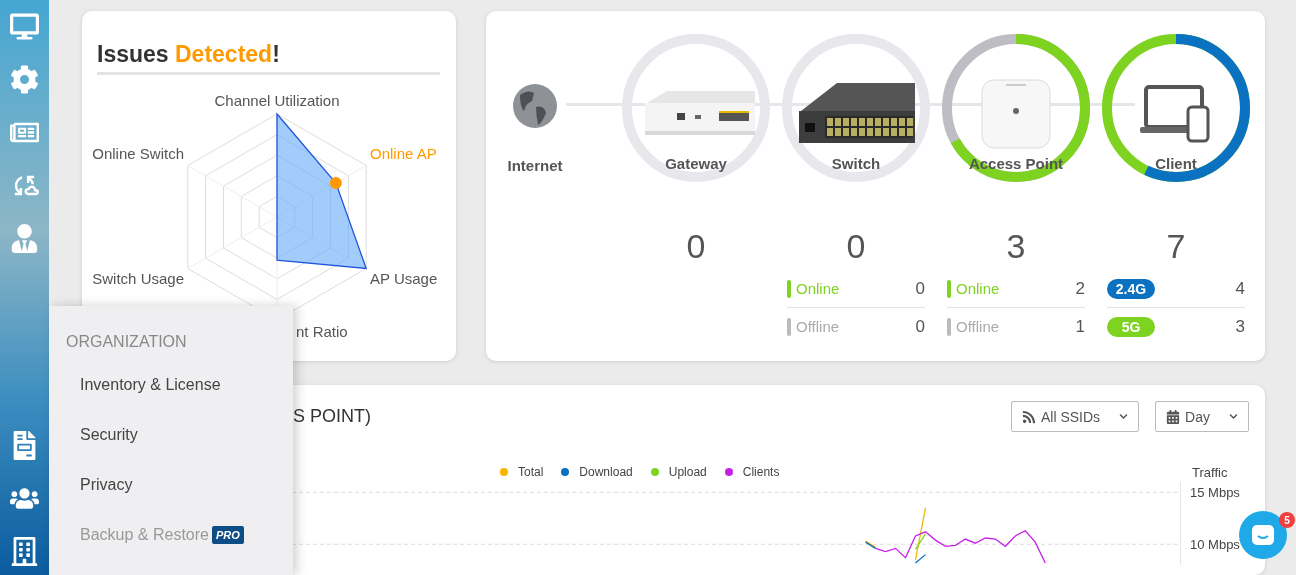  I want to click on legend-item: Clients, so click(752, 472).